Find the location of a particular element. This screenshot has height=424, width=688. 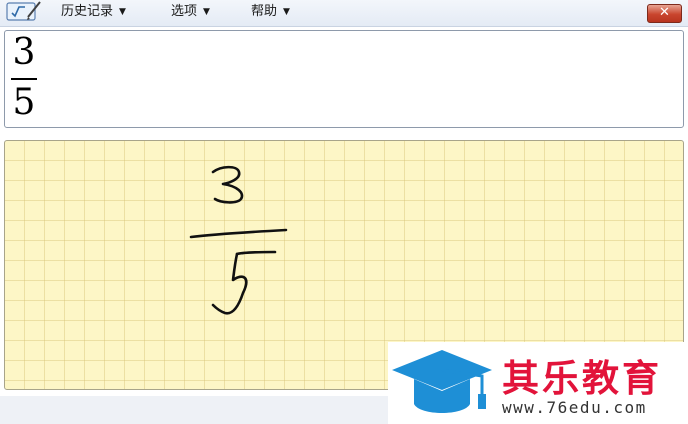

watermark-logo: 其乐教育 www.76edu.com is located at coordinates (538, 383).